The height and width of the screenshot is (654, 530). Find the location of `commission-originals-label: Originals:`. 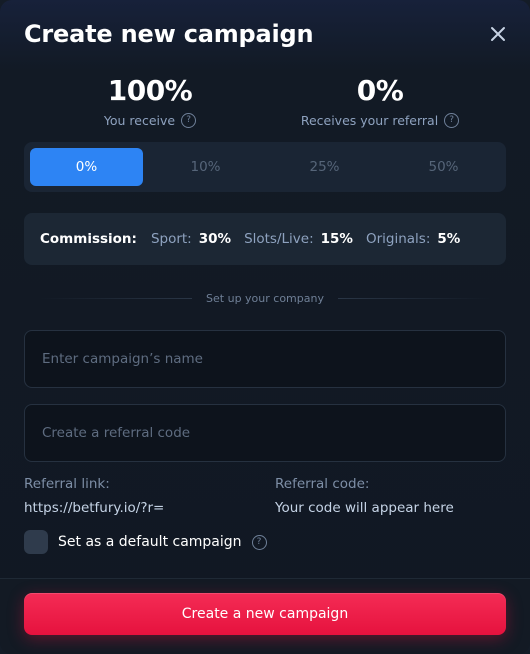

commission-originals-label: Originals: is located at coordinates (398, 239).